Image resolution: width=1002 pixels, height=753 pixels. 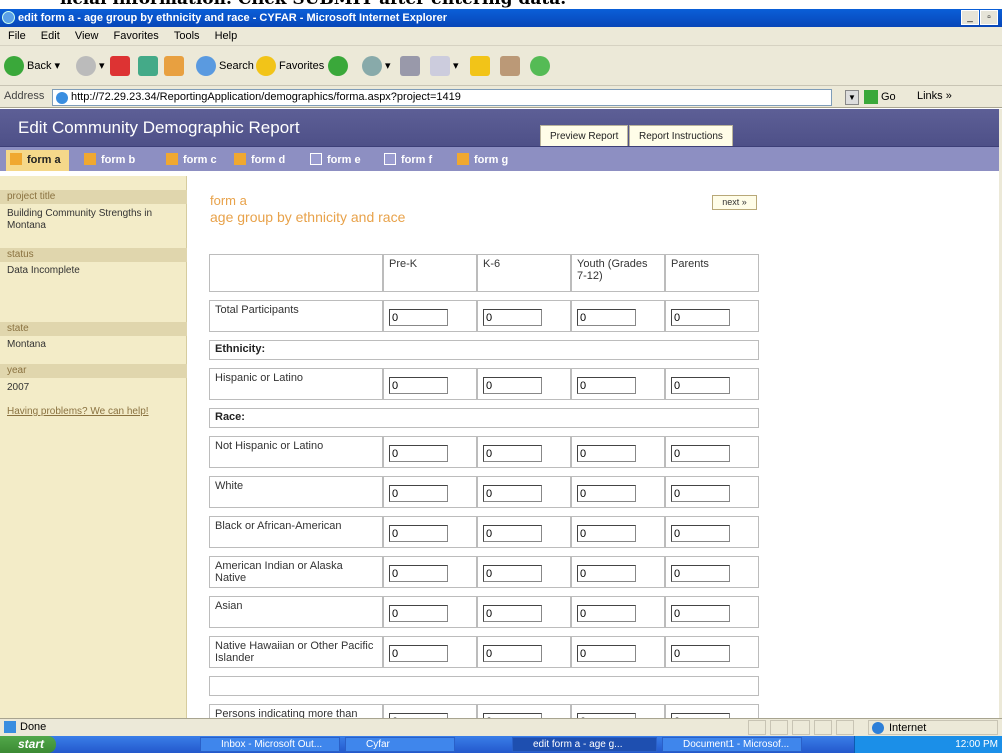 What do you see at coordinates (121, 66) in the screenshot?
I see `stop-button` at bounding box center [121, 66].